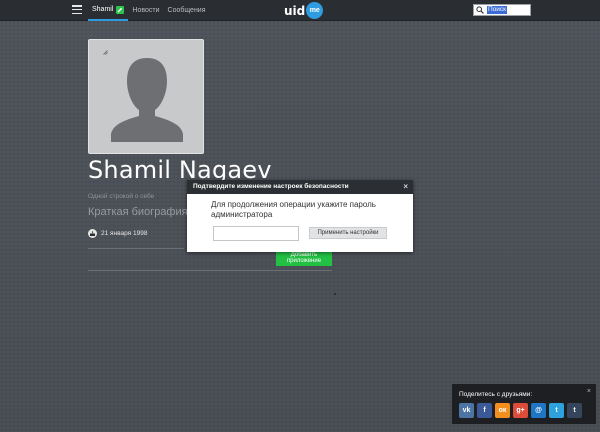 The image size is (600, 432). I want to click on odnoklassniki-icon: ок, so click(502, 410).